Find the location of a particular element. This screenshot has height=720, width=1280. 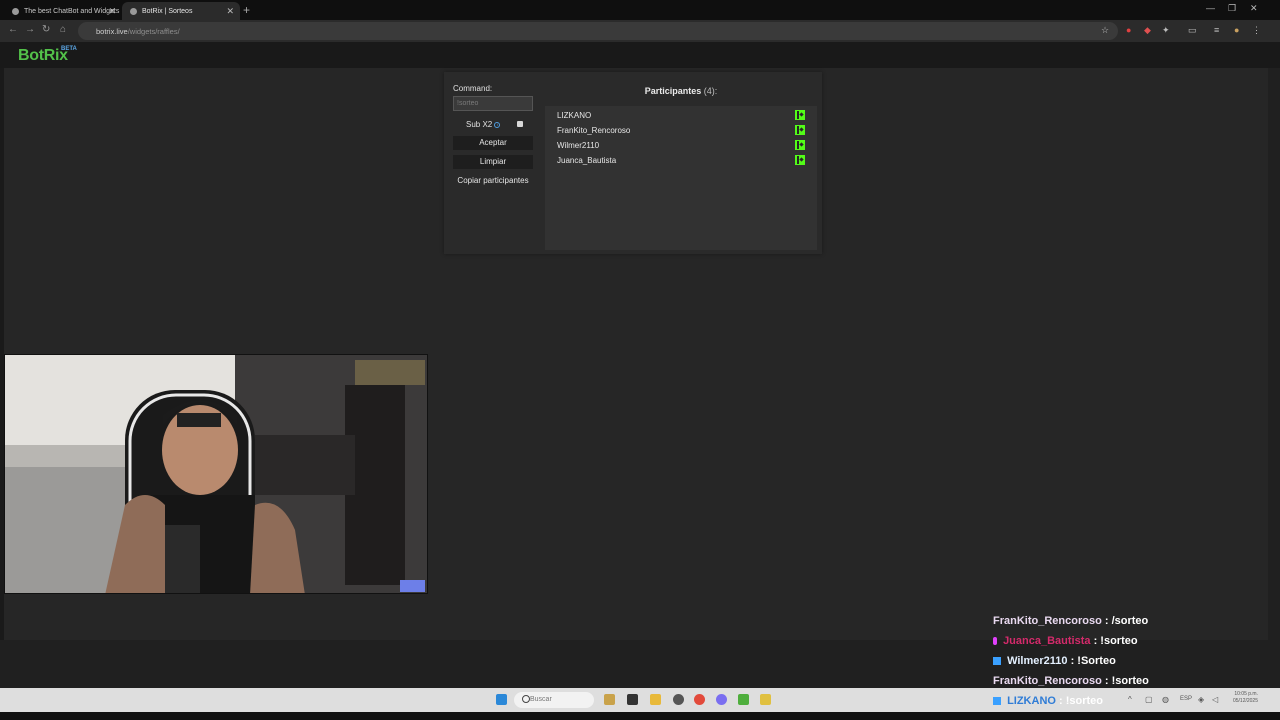

participants-title: Participantes (4): is located at coordinates (681, 91).